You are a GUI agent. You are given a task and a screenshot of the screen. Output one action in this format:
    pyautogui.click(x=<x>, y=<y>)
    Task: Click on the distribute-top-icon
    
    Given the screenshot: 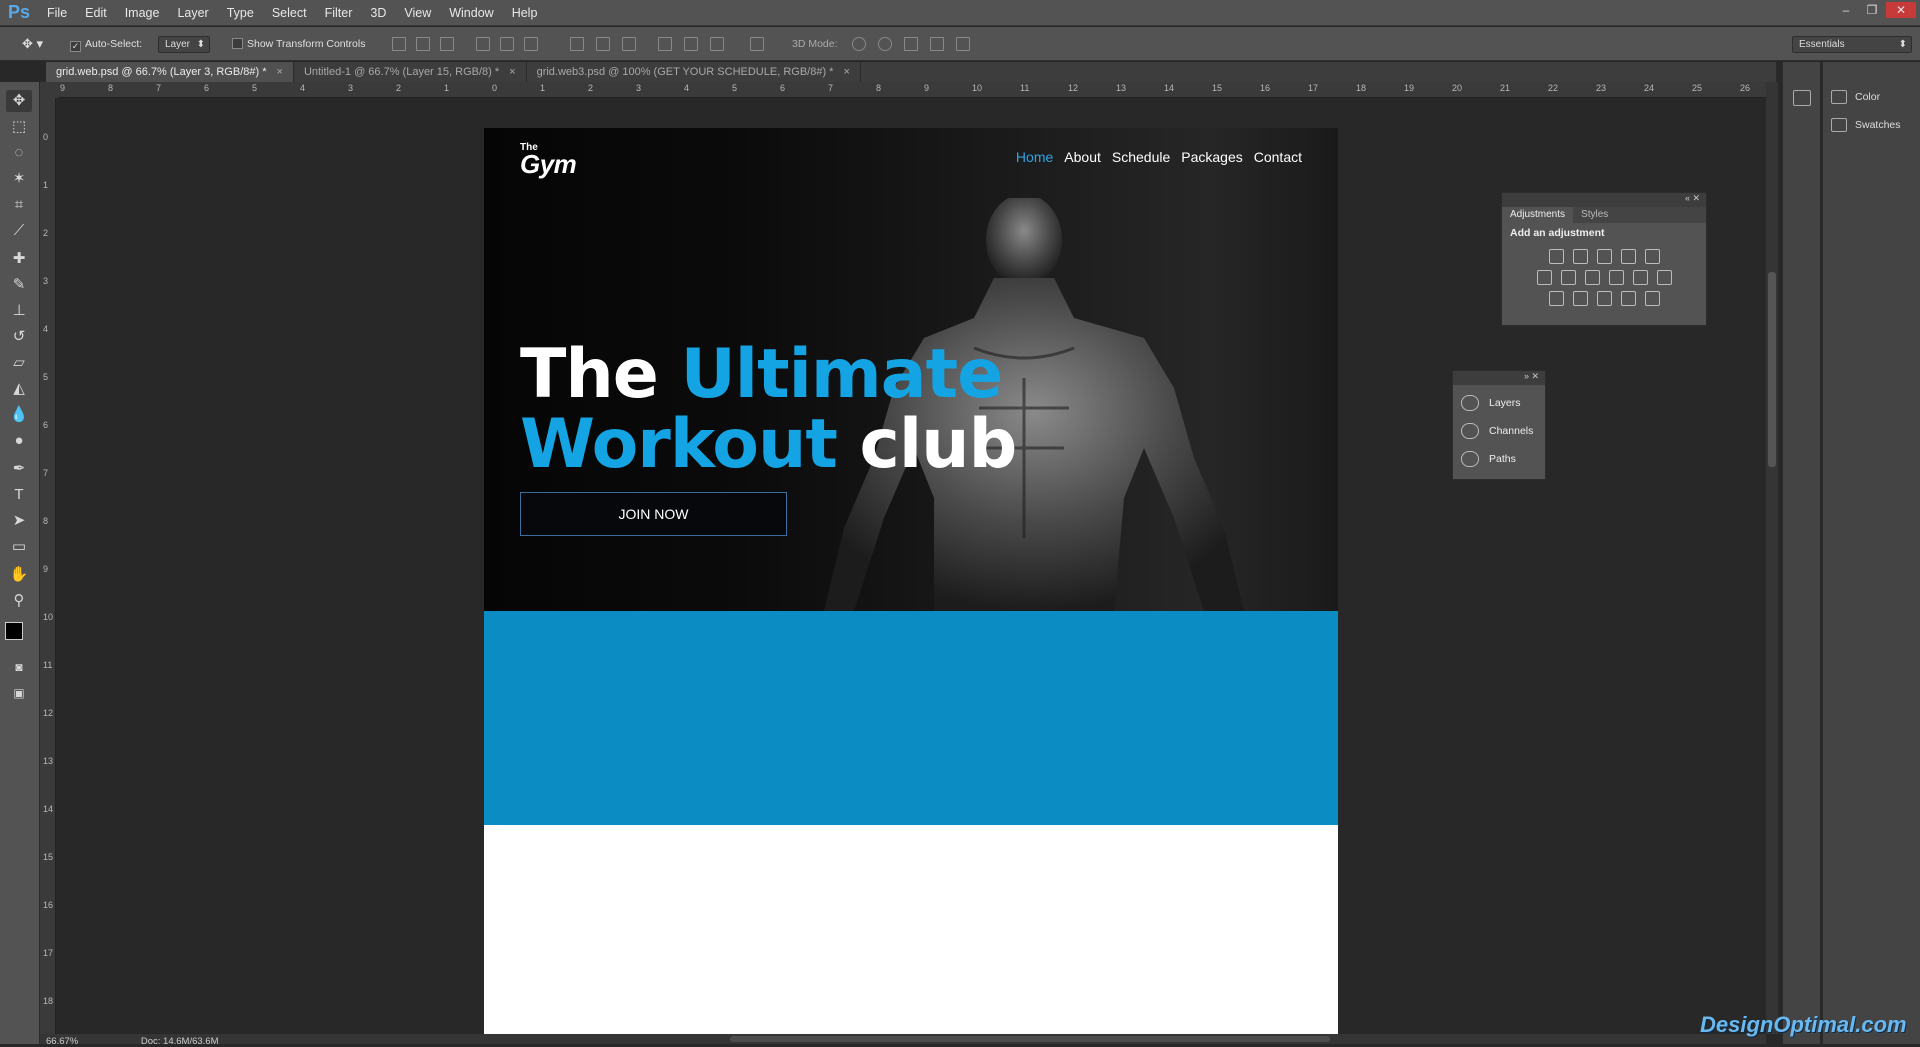 What is the action you would take?
    pyautogui.click(x=577, y=44)
    